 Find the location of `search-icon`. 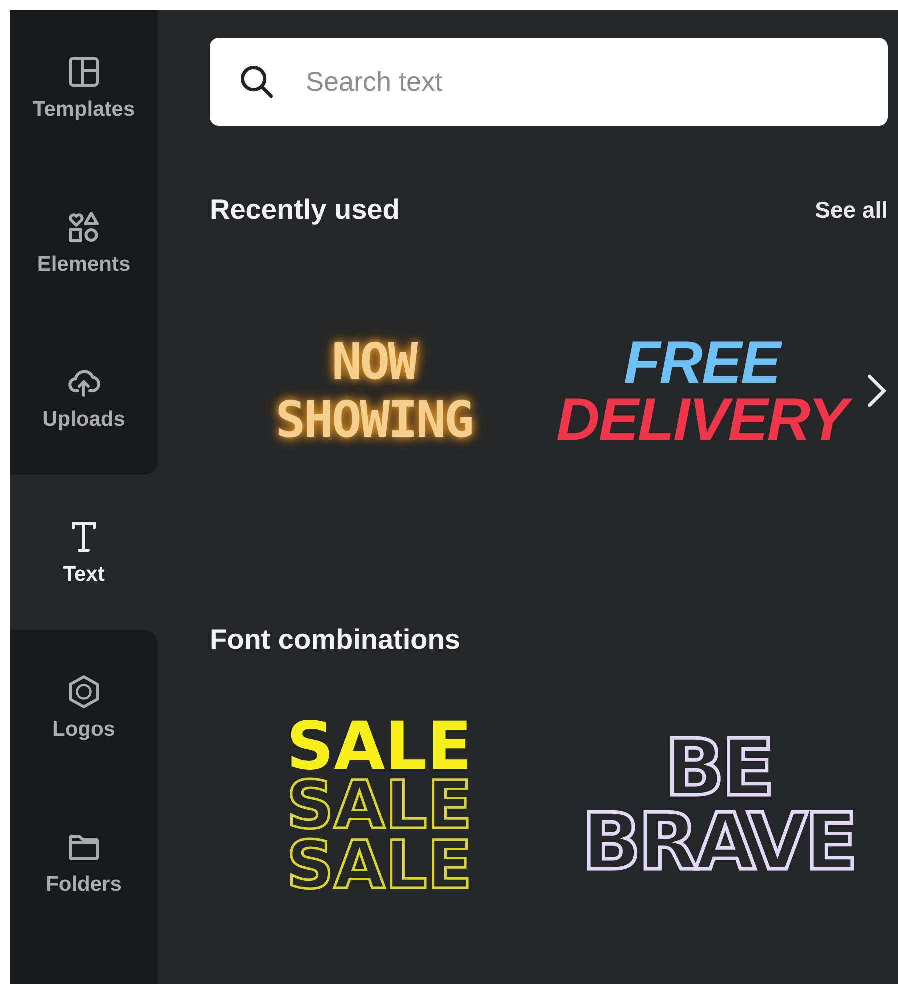

search-icon is located at coordinates (257, 82).